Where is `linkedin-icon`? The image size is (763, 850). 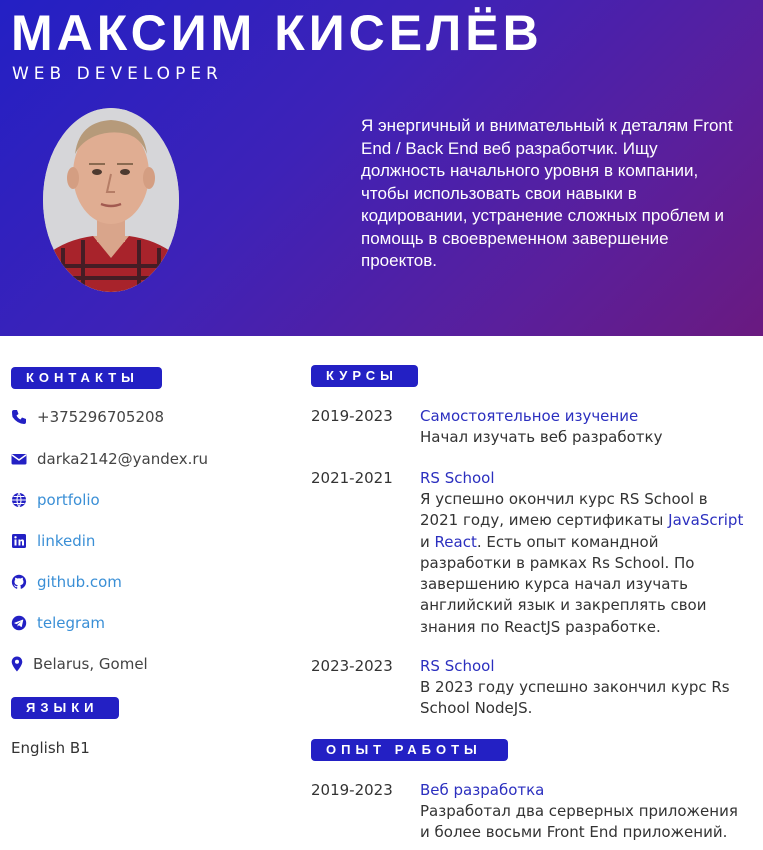 linkedin-icon is located at coordinates (19, 541).